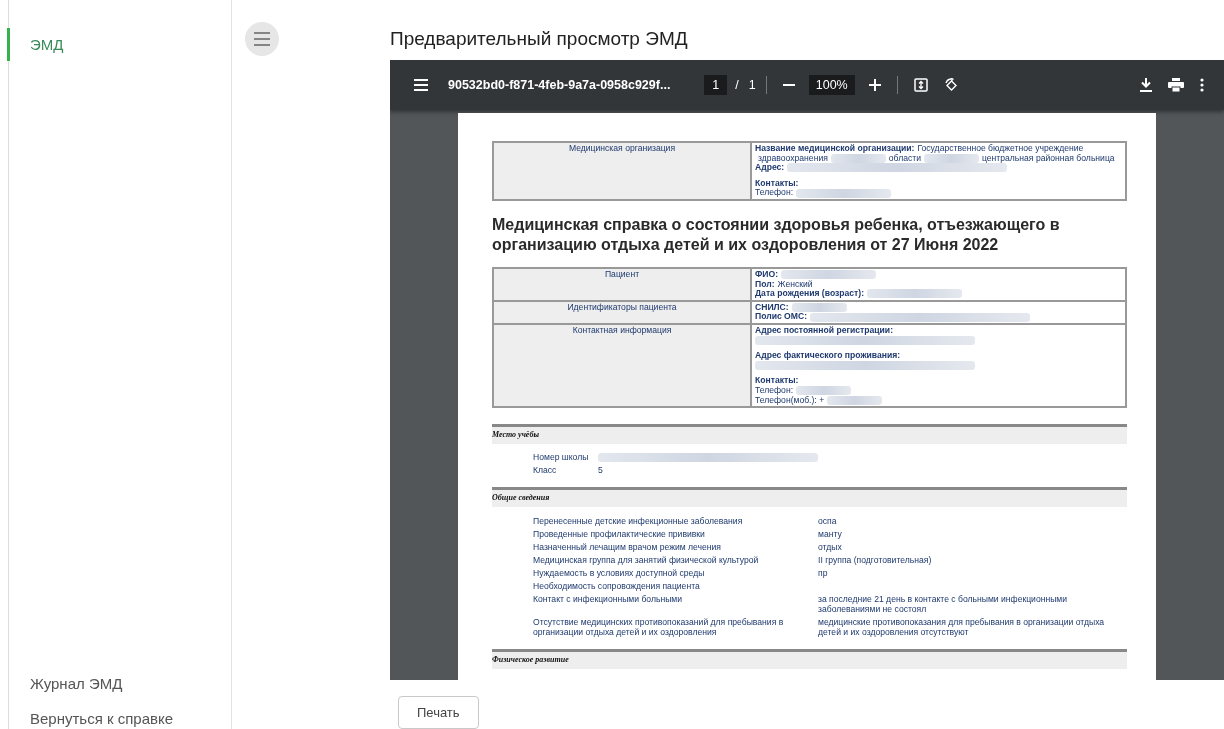  Describe the element at coordinates (638, 521) in the screenshot. I see `field-label: Перенесенные детские инфекционные заболевания` at that location.